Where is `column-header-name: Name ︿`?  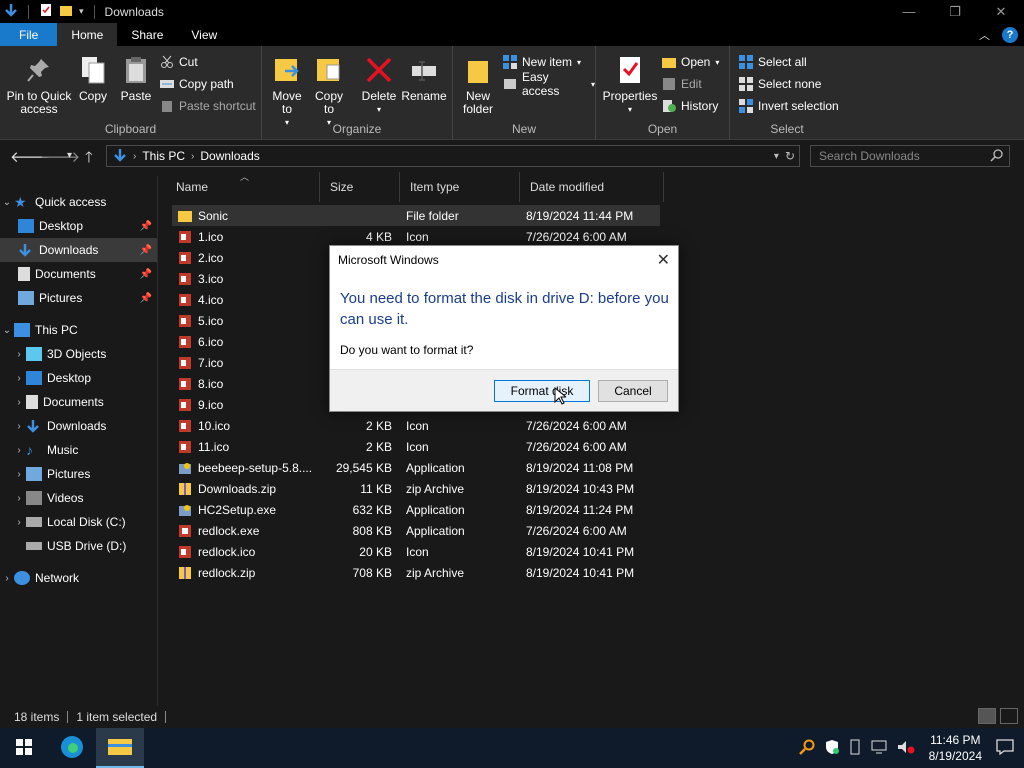 column-header-name: Name ︿ is located at coordinates (243, 187).